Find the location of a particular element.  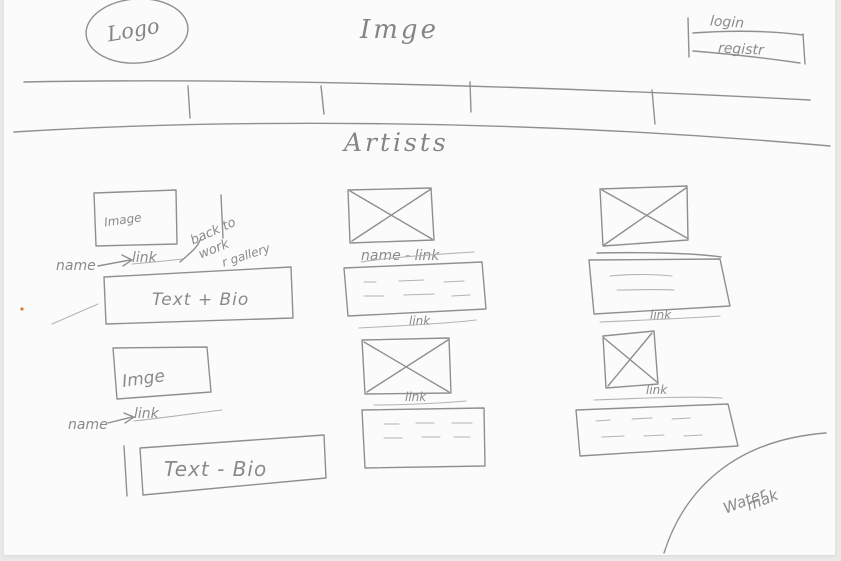

artist-2-name: name is located at coordinates (88, 425).